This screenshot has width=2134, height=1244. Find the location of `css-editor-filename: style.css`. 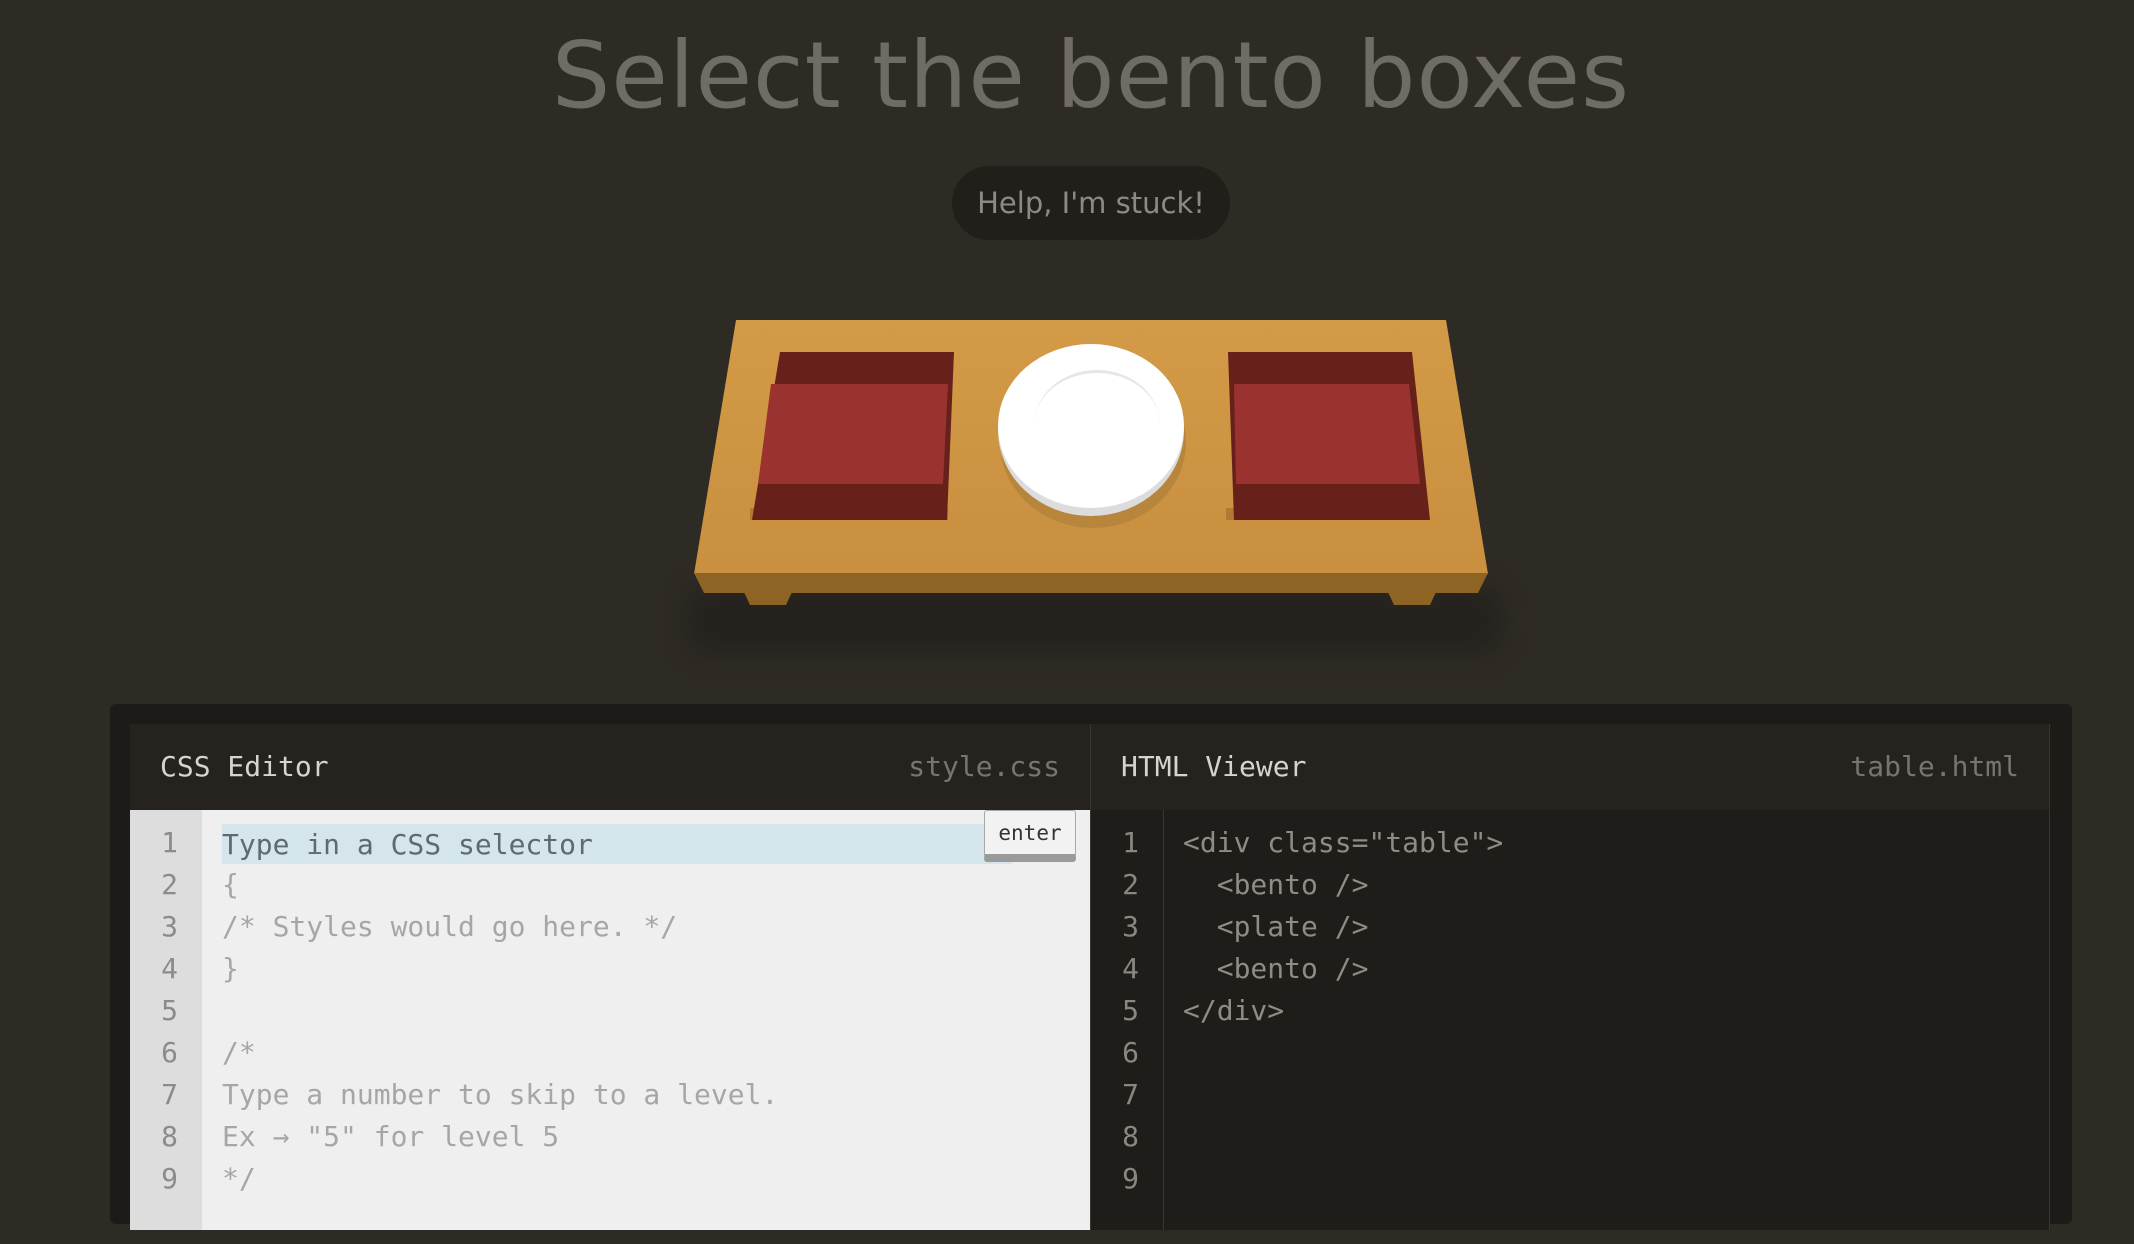

css-editor-filename: style.css is located at coordinates (984, 766).